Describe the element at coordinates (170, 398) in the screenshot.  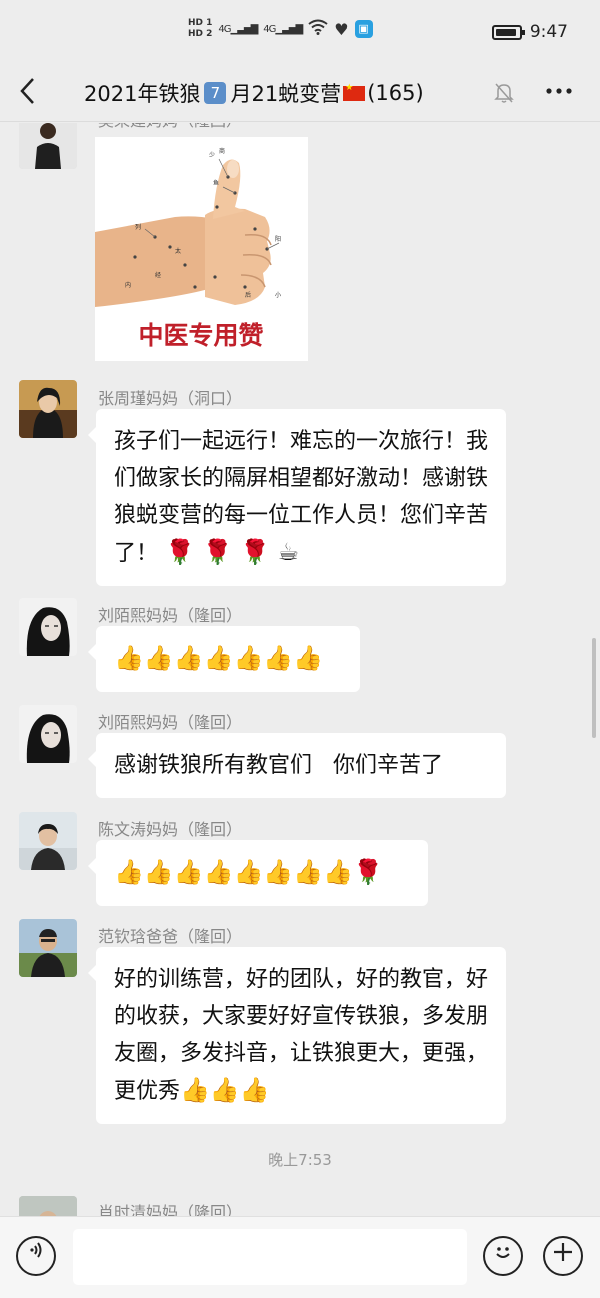
I see `sender-name: 张周瑾妈妈（洞口）` at that location.